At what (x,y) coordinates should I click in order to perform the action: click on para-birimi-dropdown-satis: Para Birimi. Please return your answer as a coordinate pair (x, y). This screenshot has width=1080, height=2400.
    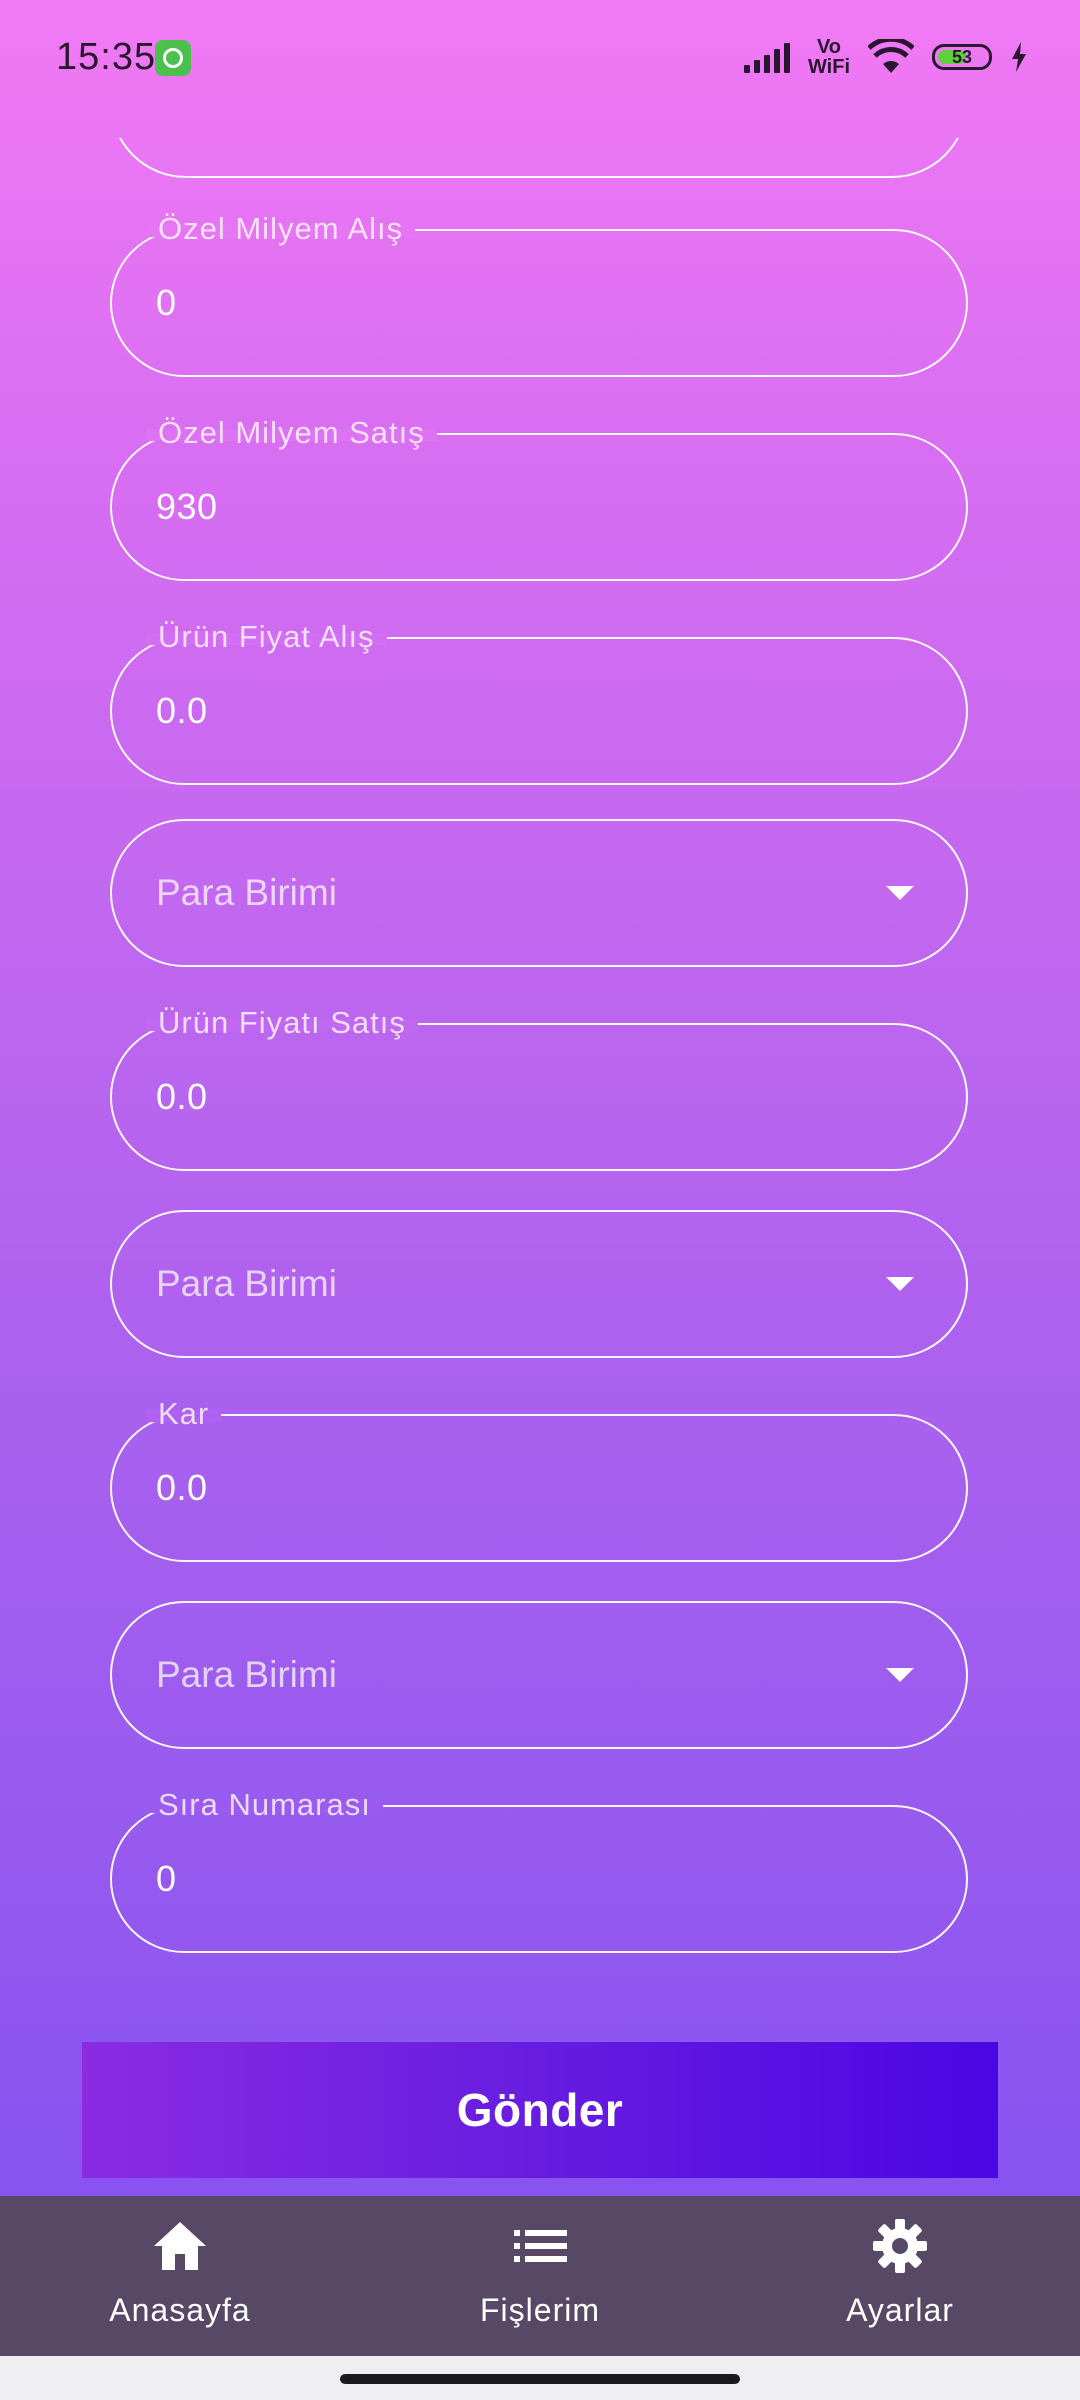
    Looking at the image, I should click on (539, 1284).